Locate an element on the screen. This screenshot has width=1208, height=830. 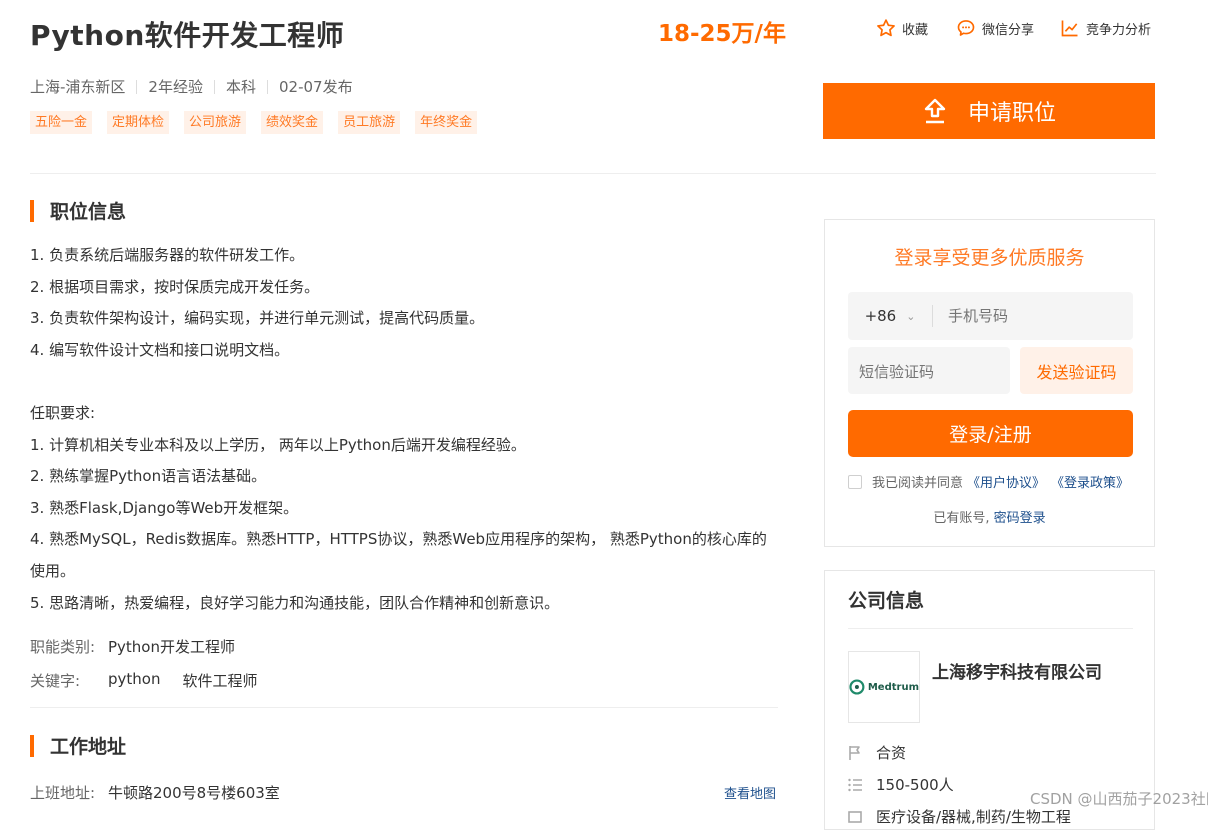
description-line: 1. 负责系统后端服务器的软件研发工作。 is located at coordinates (167, 255).